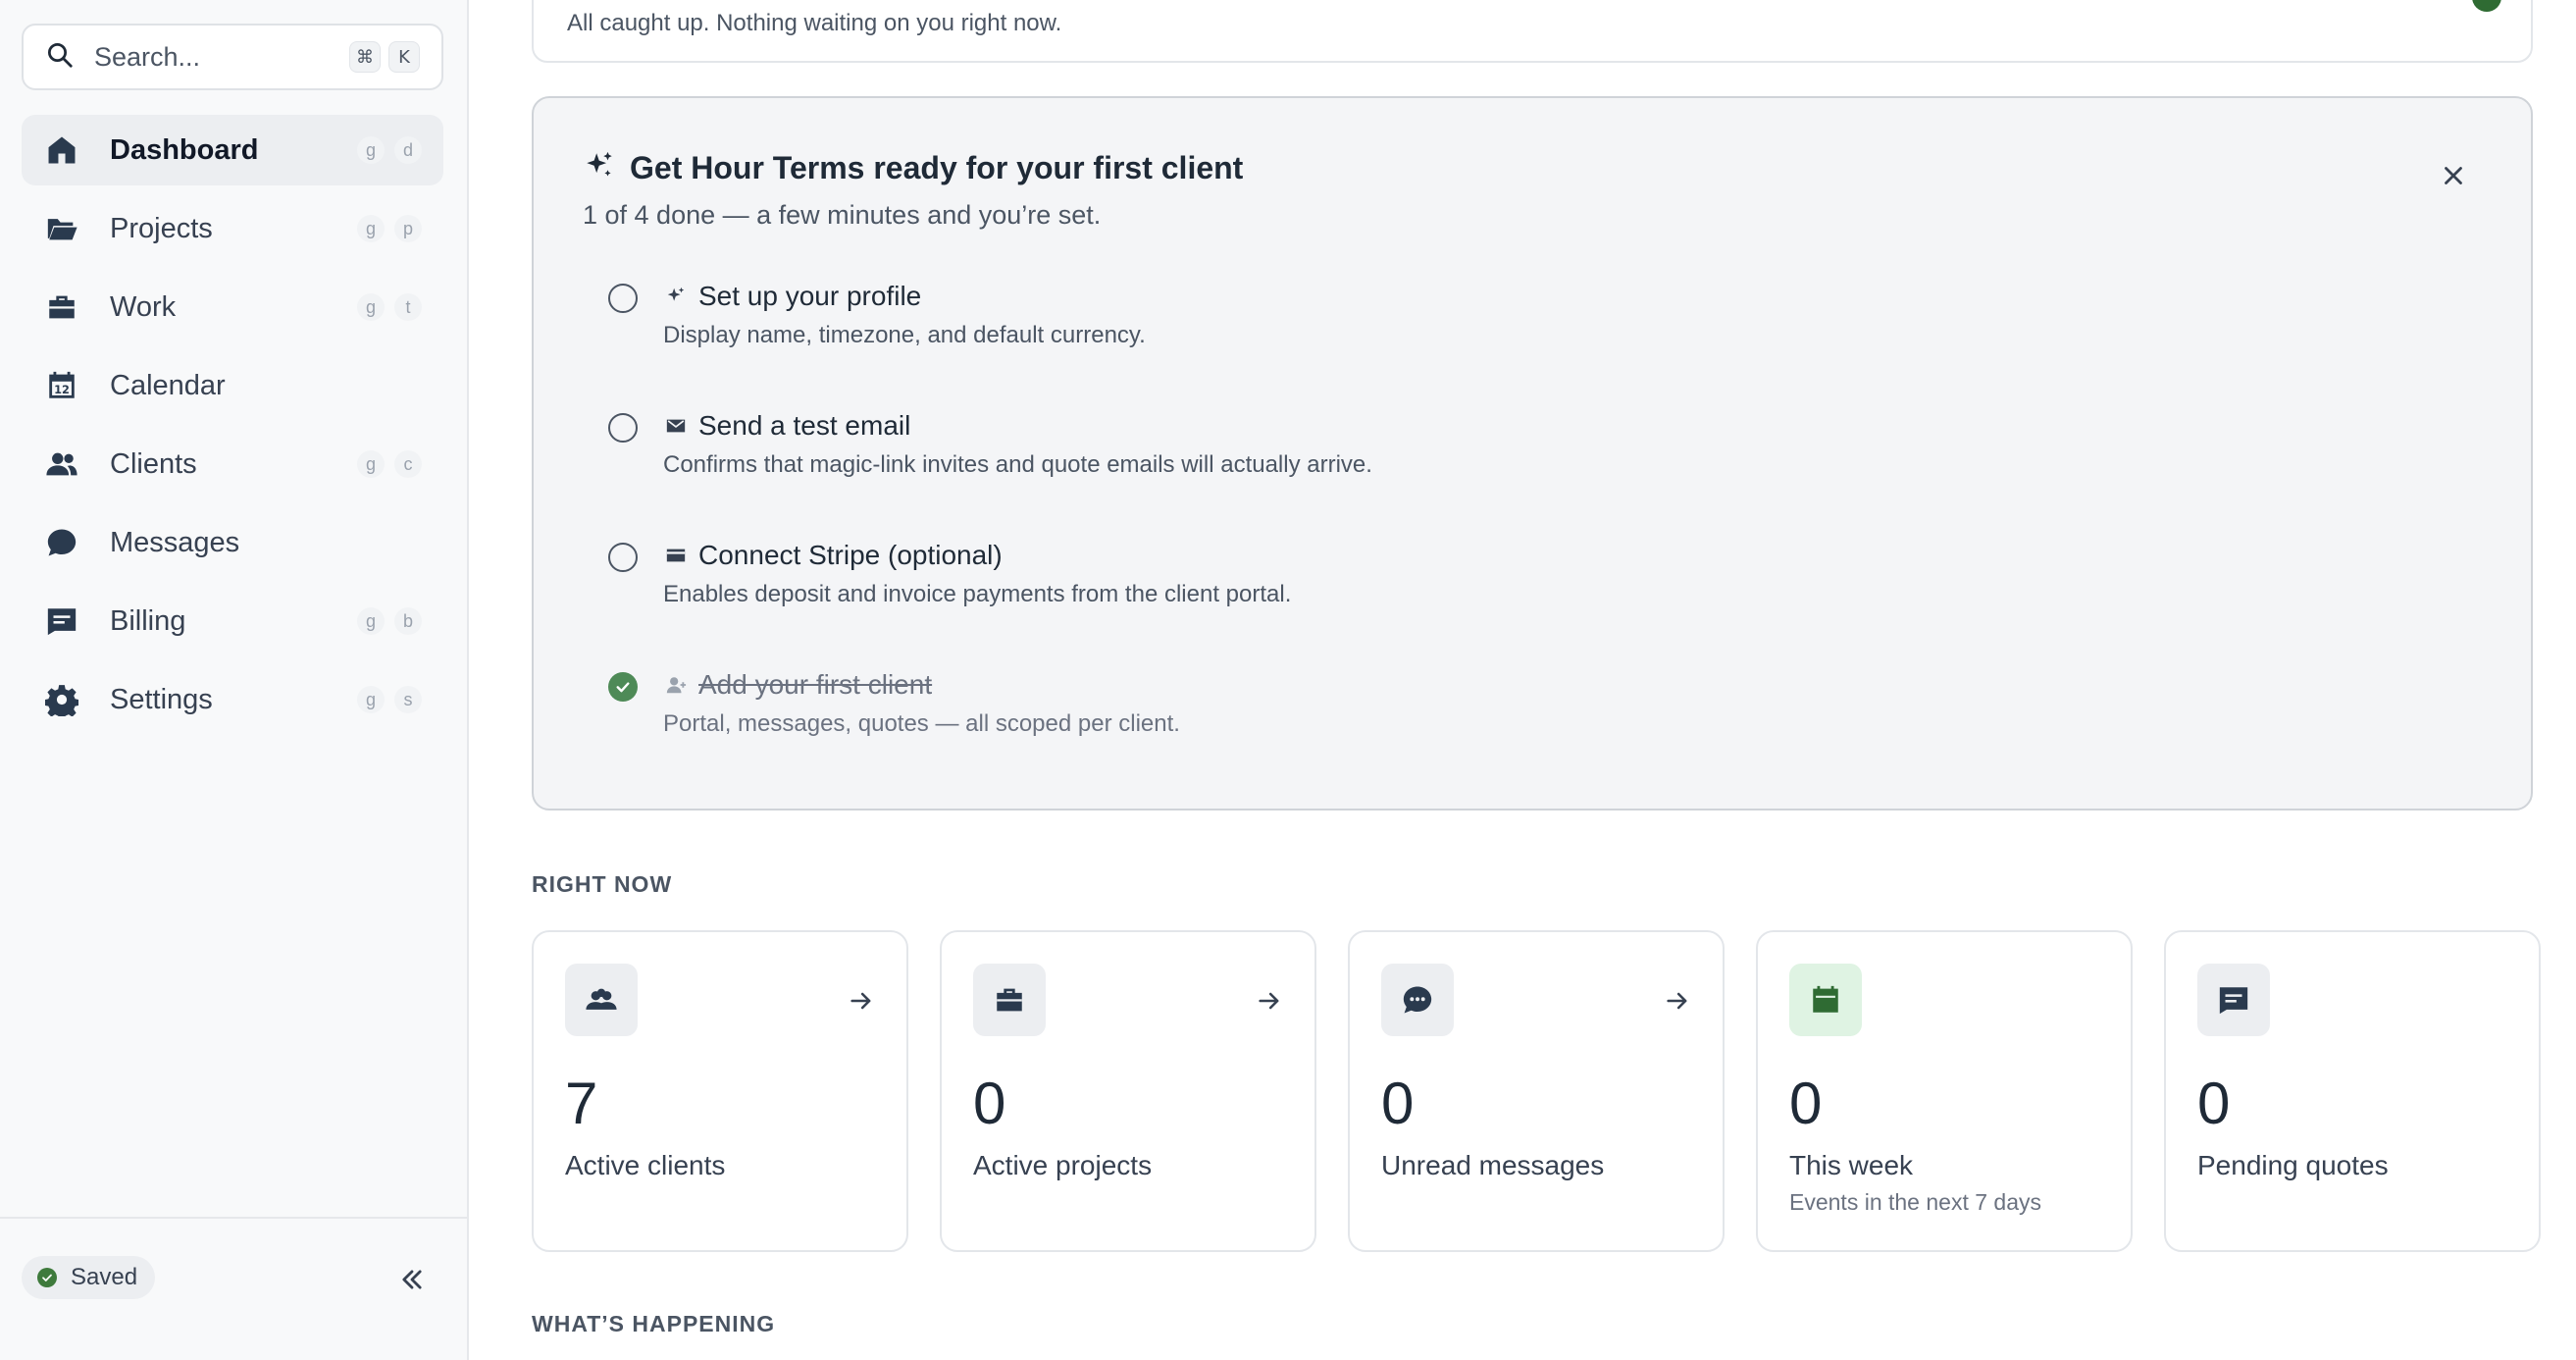 The height and width of the screenshot is (1360, 2576). I want to click on stat-card-unread-messages: 0 Unread messages, so click(1536, 1091).